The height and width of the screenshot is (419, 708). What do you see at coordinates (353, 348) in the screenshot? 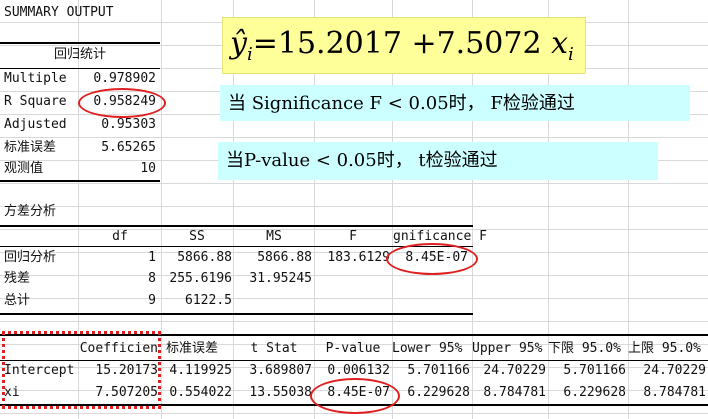
I see `coef-header: P-value` at bounding box center [353, 348].